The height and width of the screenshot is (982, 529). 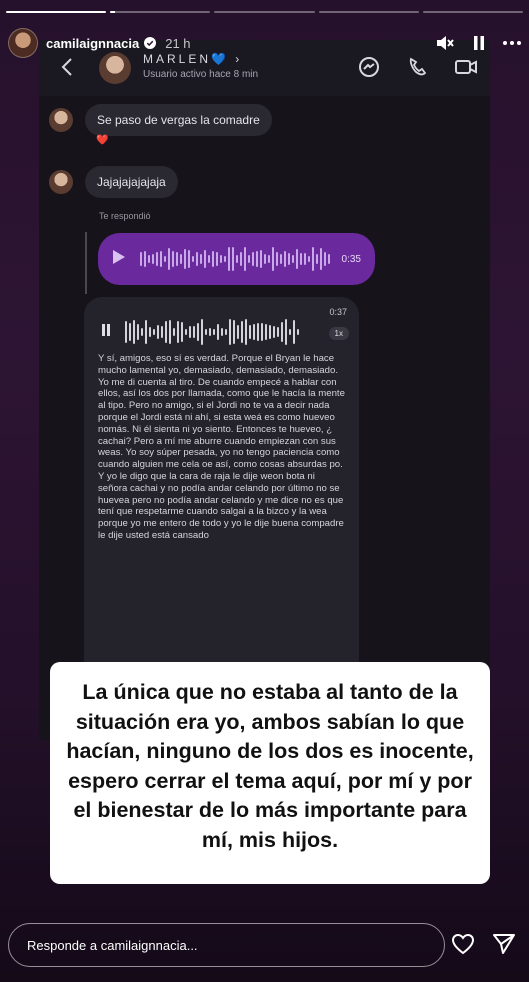 What do you see at coordinates (445, 43) in the screenshot?
I see `mute-icon` at bounding box center [445, 43].